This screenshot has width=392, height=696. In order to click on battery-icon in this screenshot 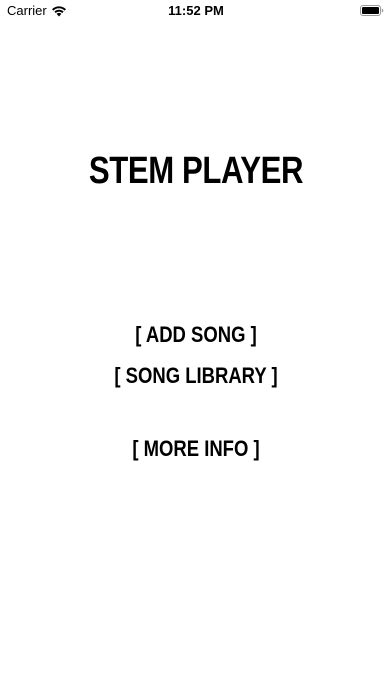, I will do `click(372, 10)`.